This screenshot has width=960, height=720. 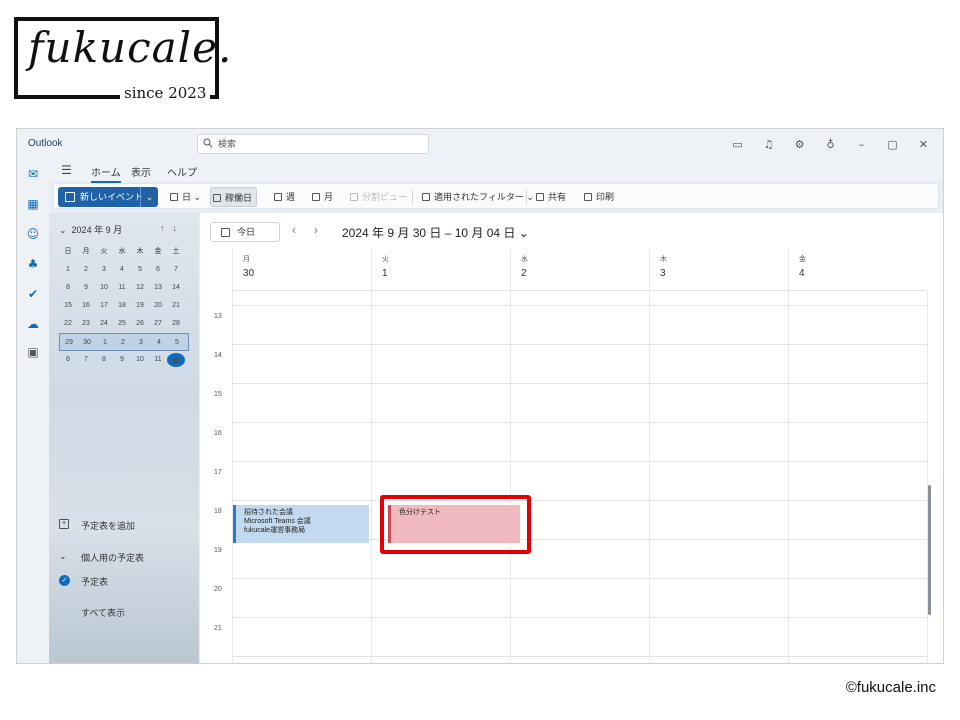 What do you see at coordinates (354, 197) in the screenshot?
I see `split-view-icon` at bounding box center [354, 197].